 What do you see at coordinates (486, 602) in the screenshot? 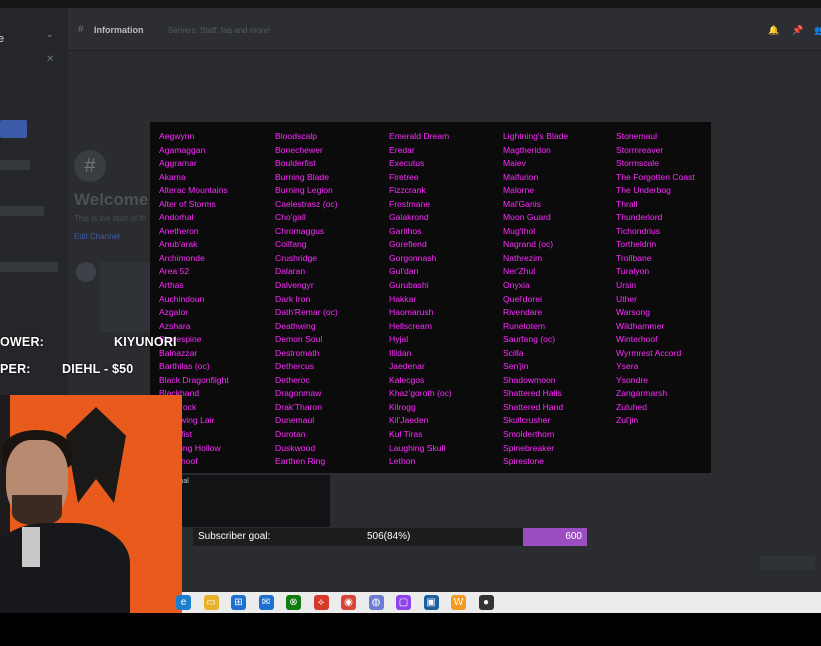
I see `obs-icon: ●` at bounding box center [486, 602].